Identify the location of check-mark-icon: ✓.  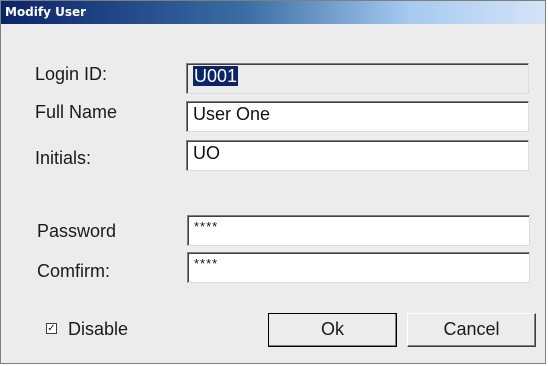
(51, 328).